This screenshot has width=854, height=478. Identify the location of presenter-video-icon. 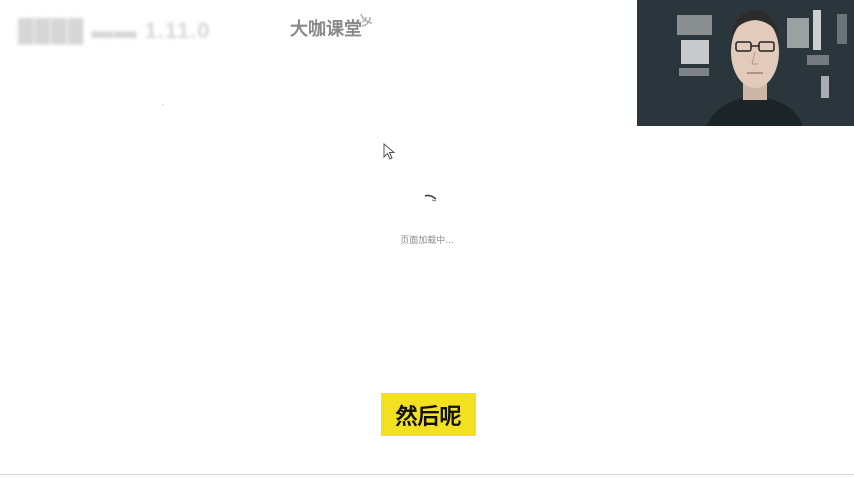
(745, 63).